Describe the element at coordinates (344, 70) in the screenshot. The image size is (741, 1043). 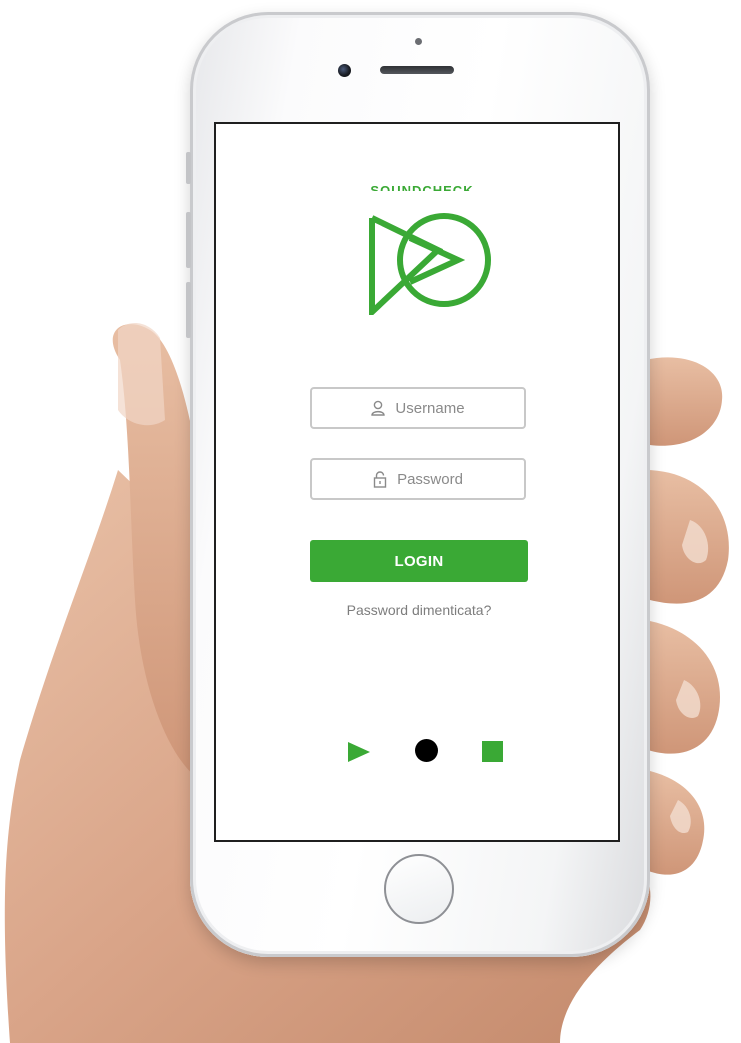
I see `front-camera` at that location.